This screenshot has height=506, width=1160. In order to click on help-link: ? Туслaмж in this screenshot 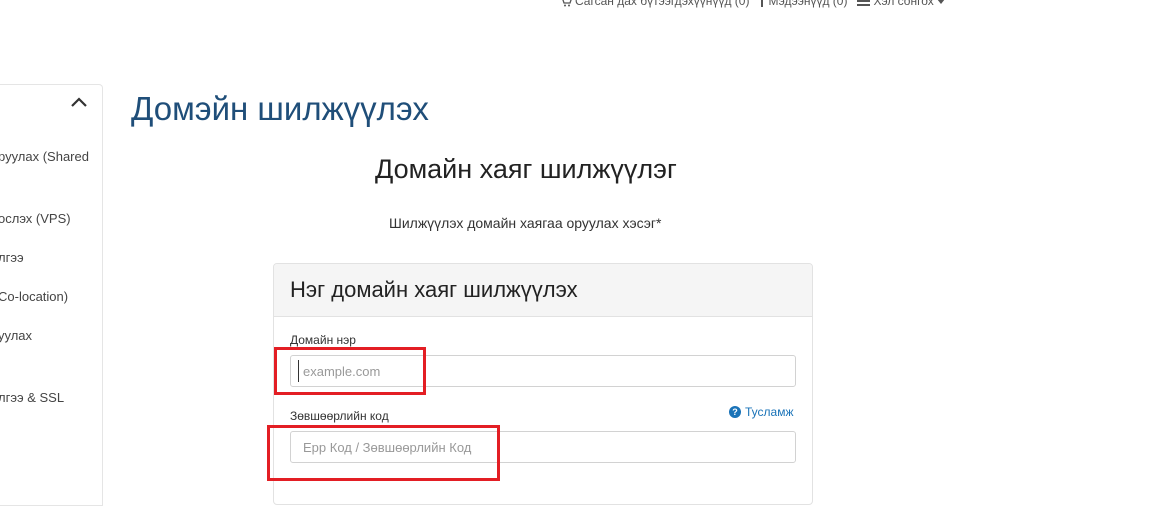, I will do `click(761, 412)`.